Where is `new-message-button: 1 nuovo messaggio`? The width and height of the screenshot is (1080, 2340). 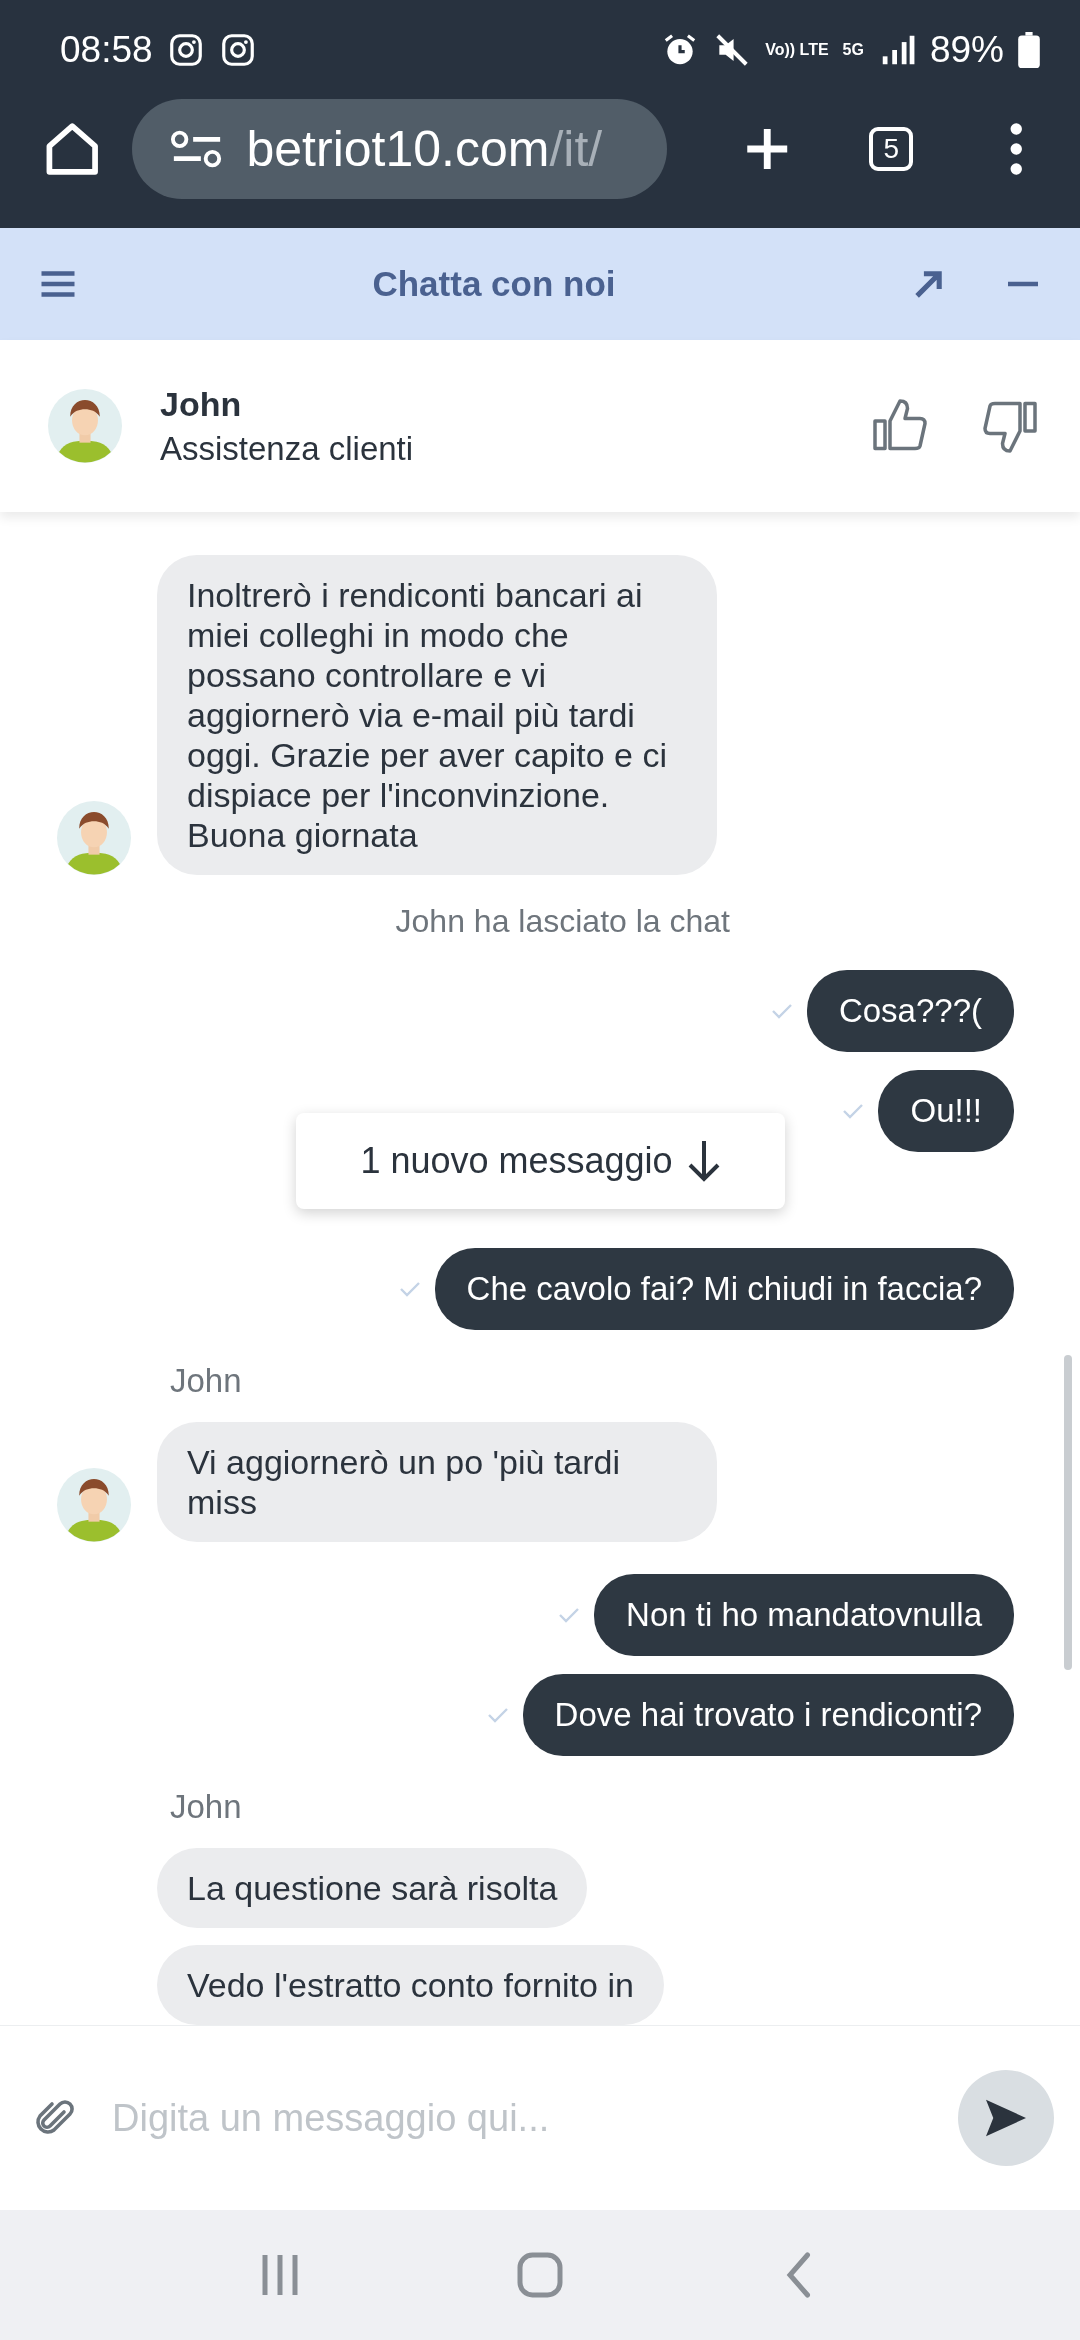 new-message-button: 1 nuovo messaggio is located at coordinates (540, 1161).